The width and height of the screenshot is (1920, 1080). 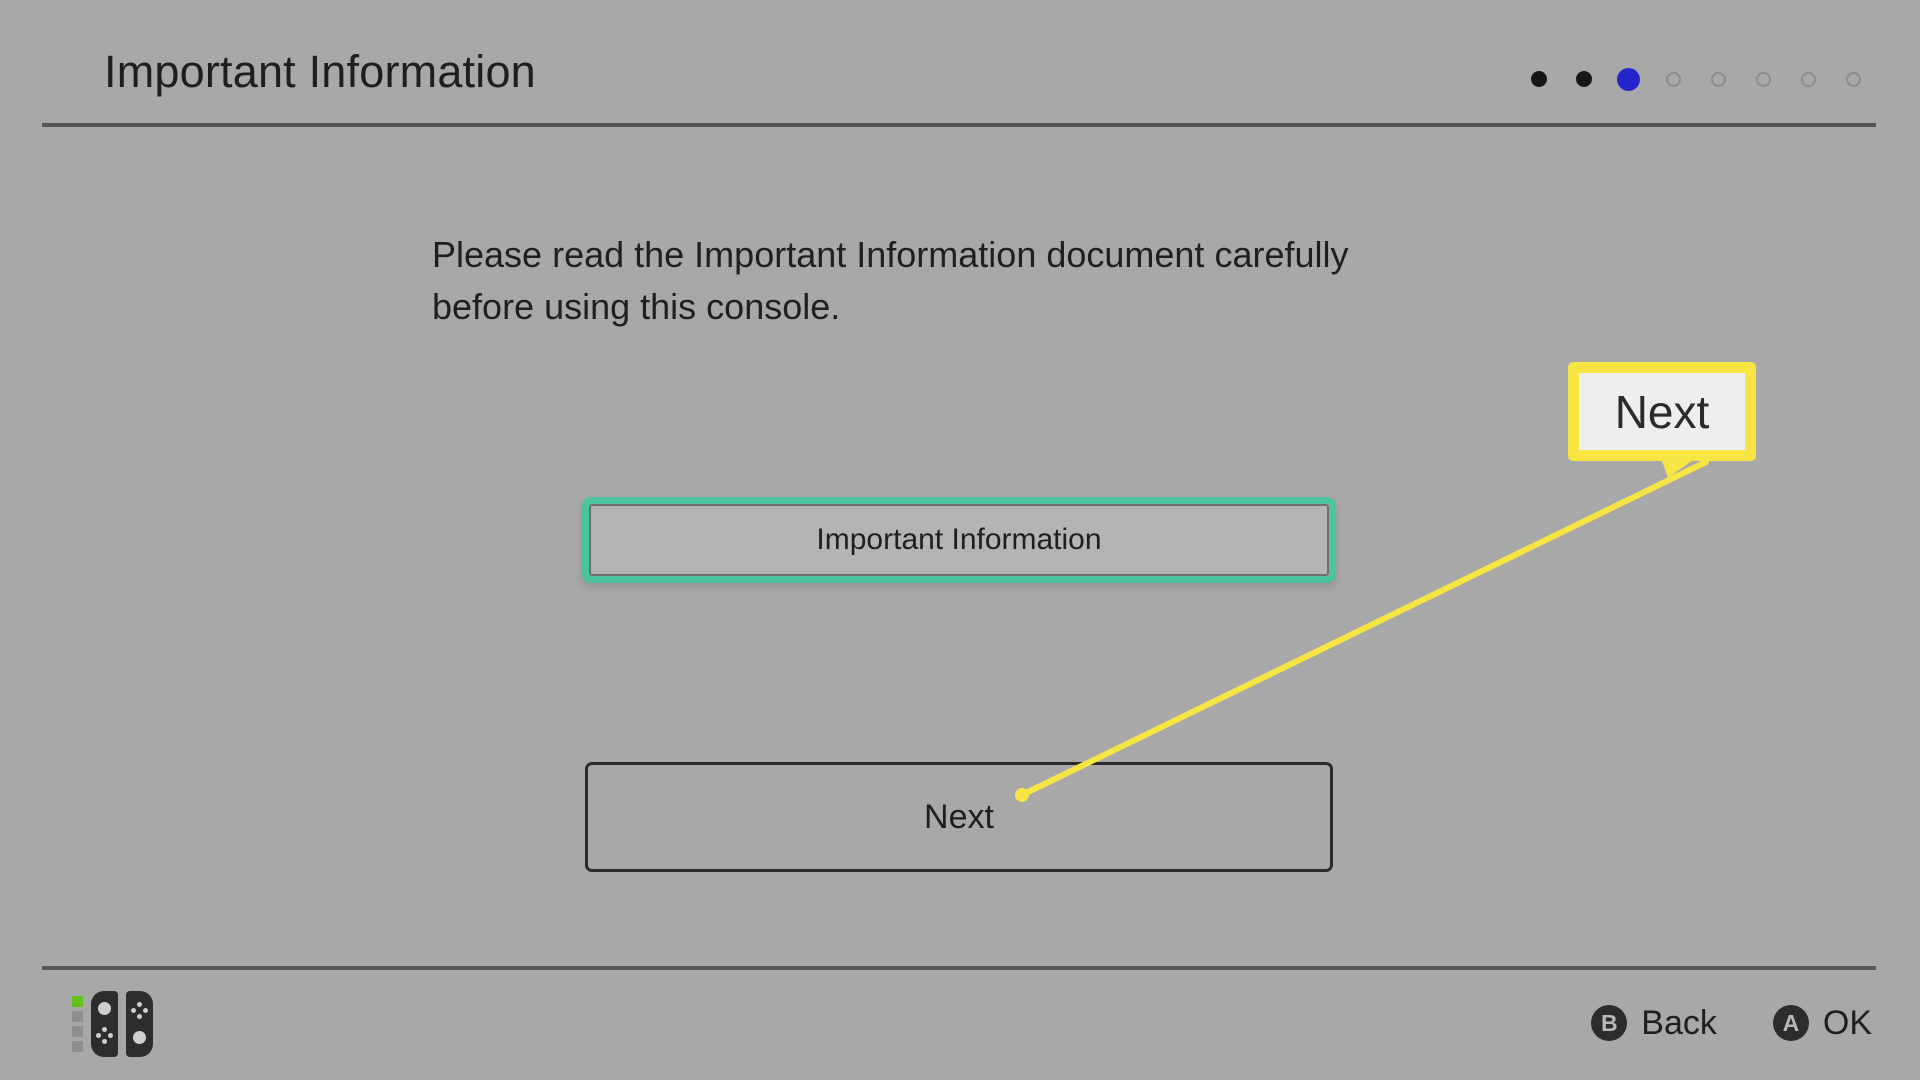 I want to click on b-button-icon: B, so click(x=1609, y=1023).